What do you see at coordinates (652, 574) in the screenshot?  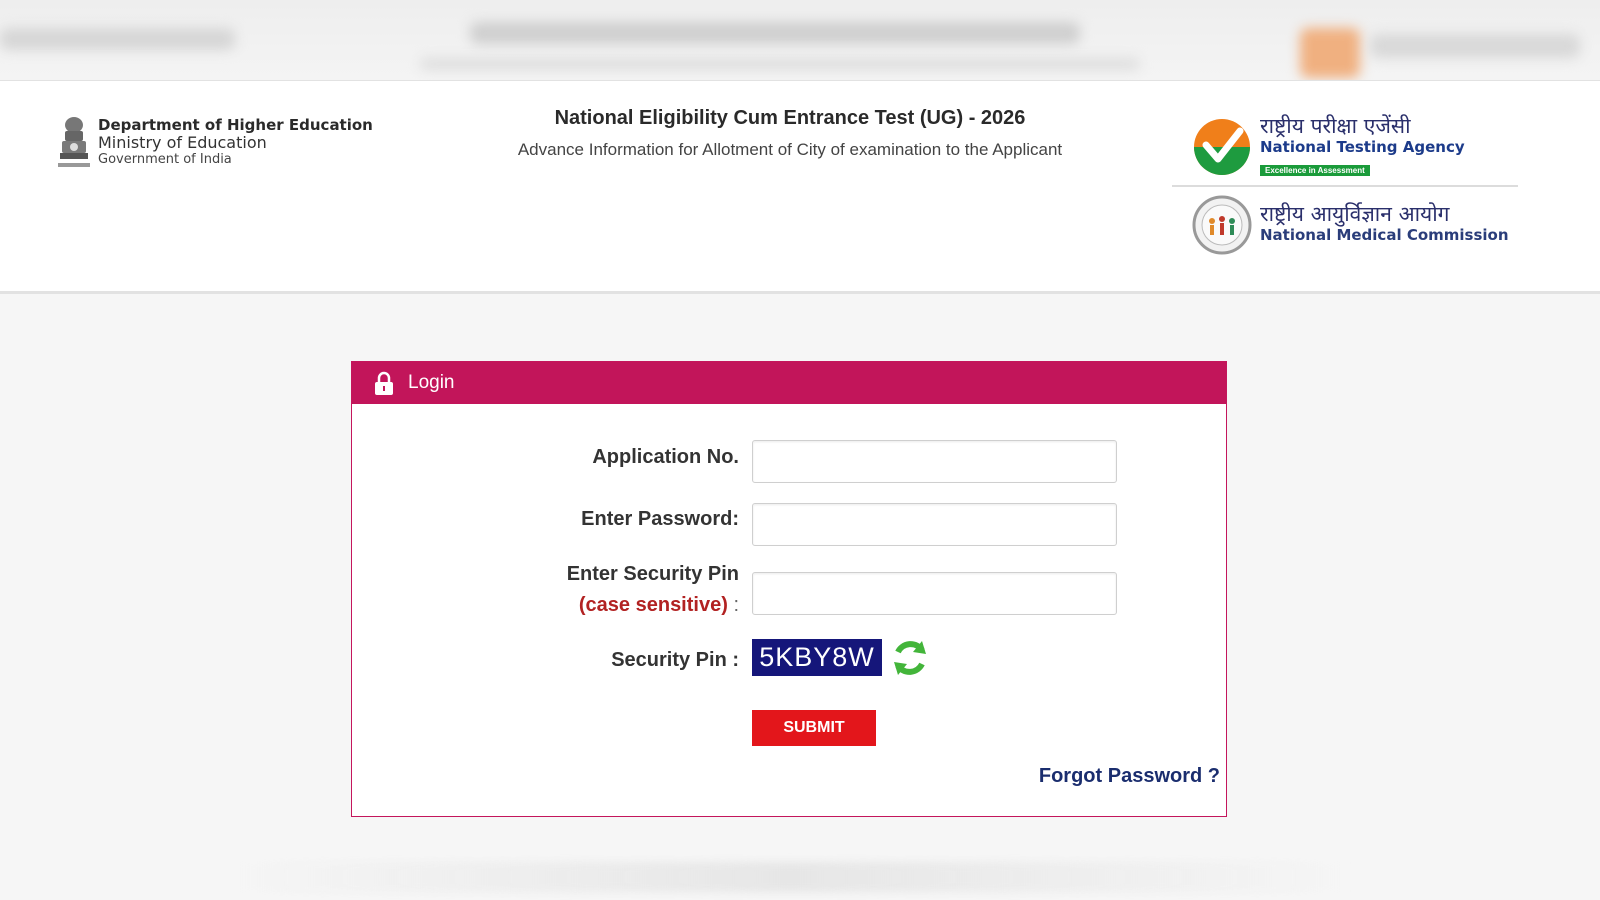 I see `security-pin-label: Enter Security Pin` at bounding box center [652, 574].